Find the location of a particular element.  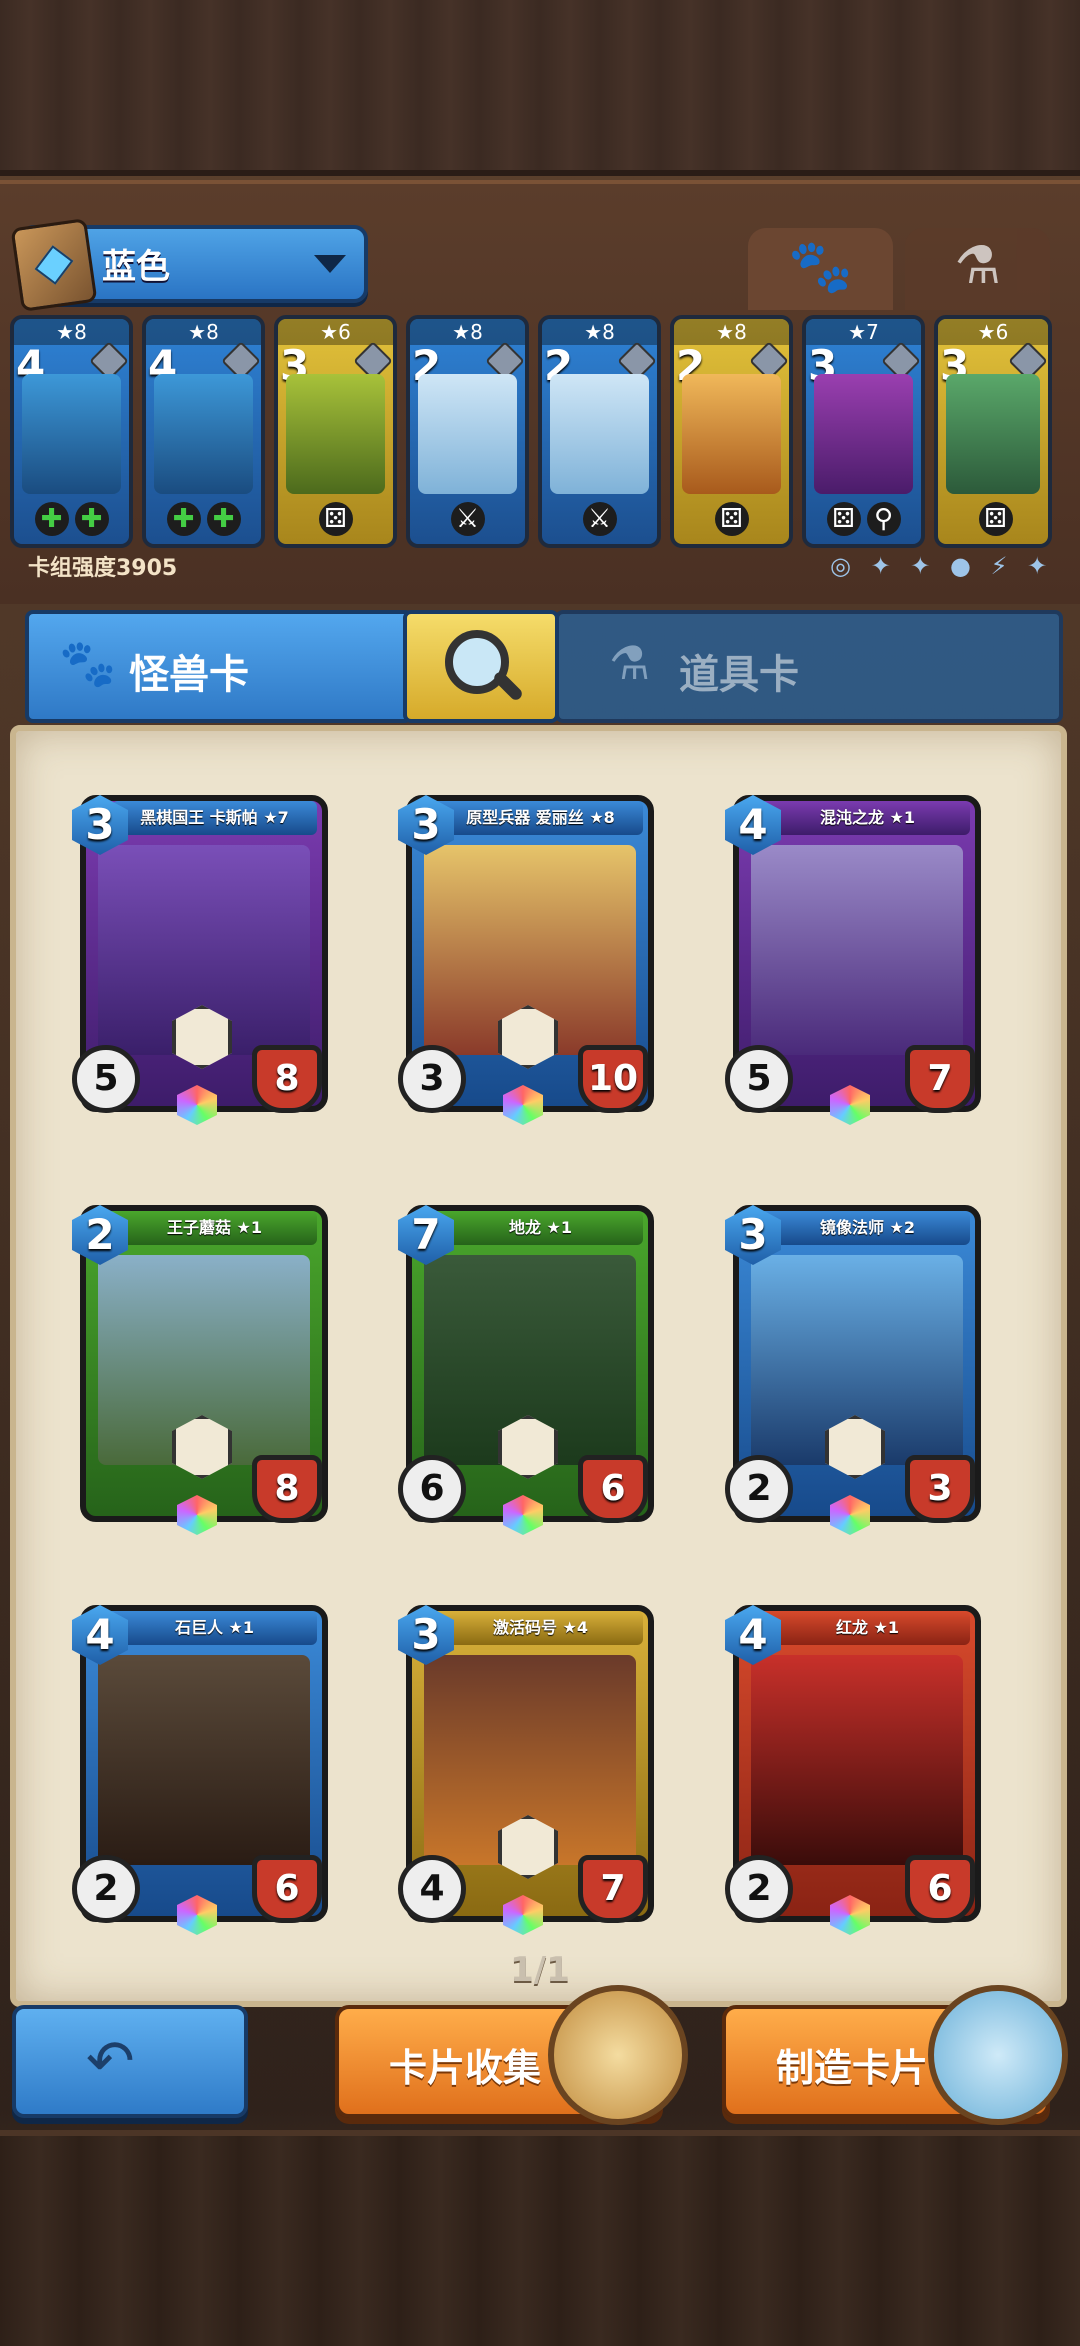

monster-card: 王子蘑菇 ★1 2 8 is located at coordinates (200, 1370).